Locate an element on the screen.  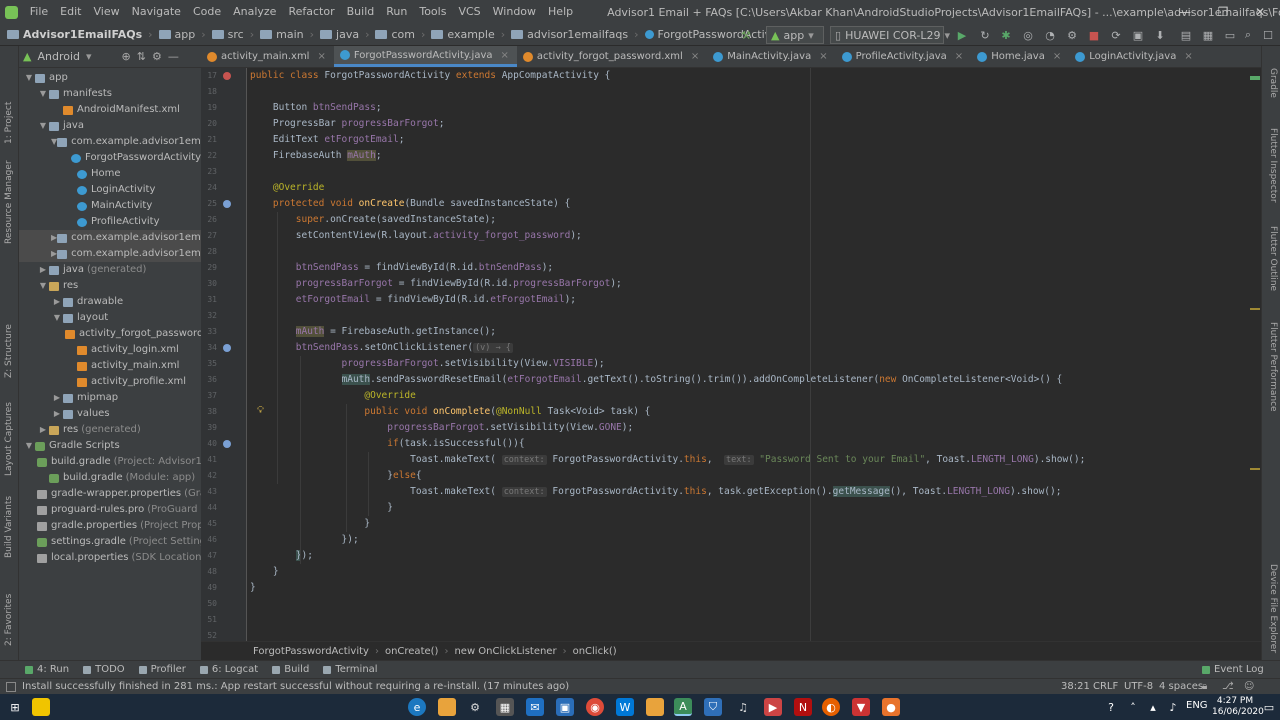
editor-tab: Home.java × is located at coordinates (1020, 56).